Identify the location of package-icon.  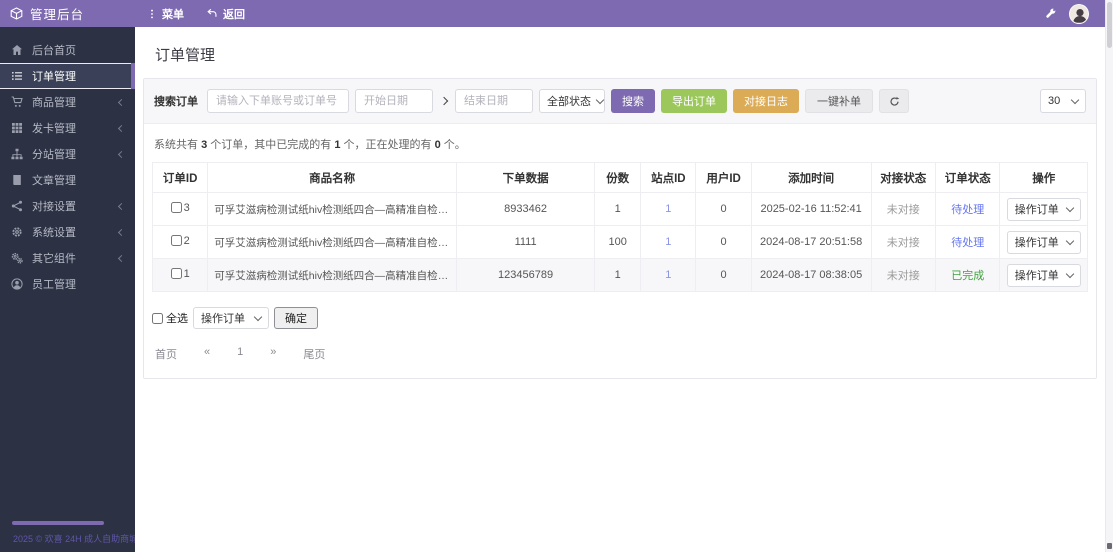
(16, 13).